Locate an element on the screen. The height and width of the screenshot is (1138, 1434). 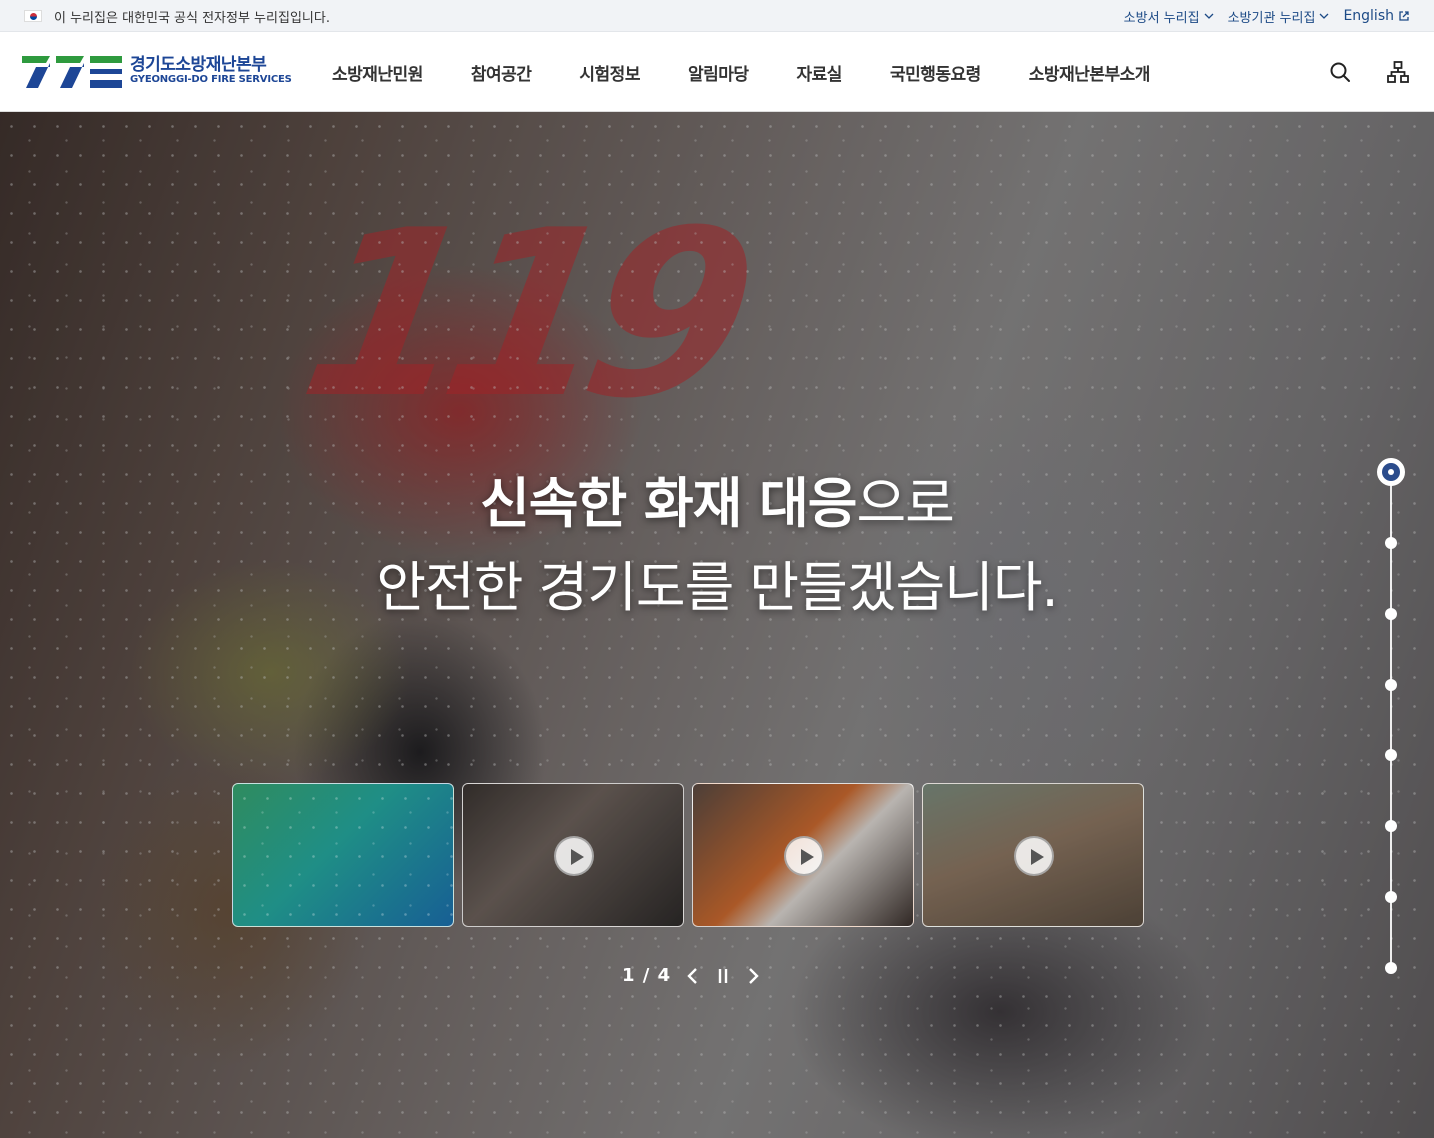
external-link-icon is located at coordinates (1404, 16).